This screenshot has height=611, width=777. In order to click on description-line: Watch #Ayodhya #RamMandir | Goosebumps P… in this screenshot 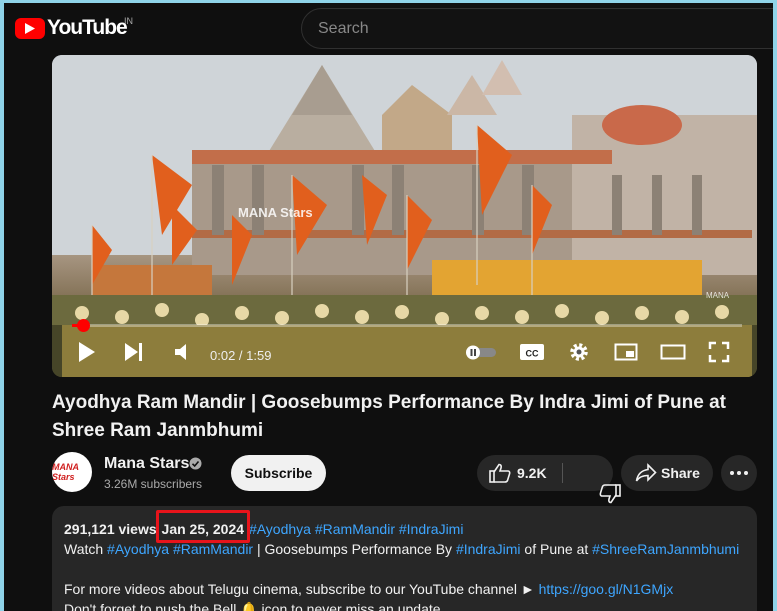, I will do `click(404, 549)`.